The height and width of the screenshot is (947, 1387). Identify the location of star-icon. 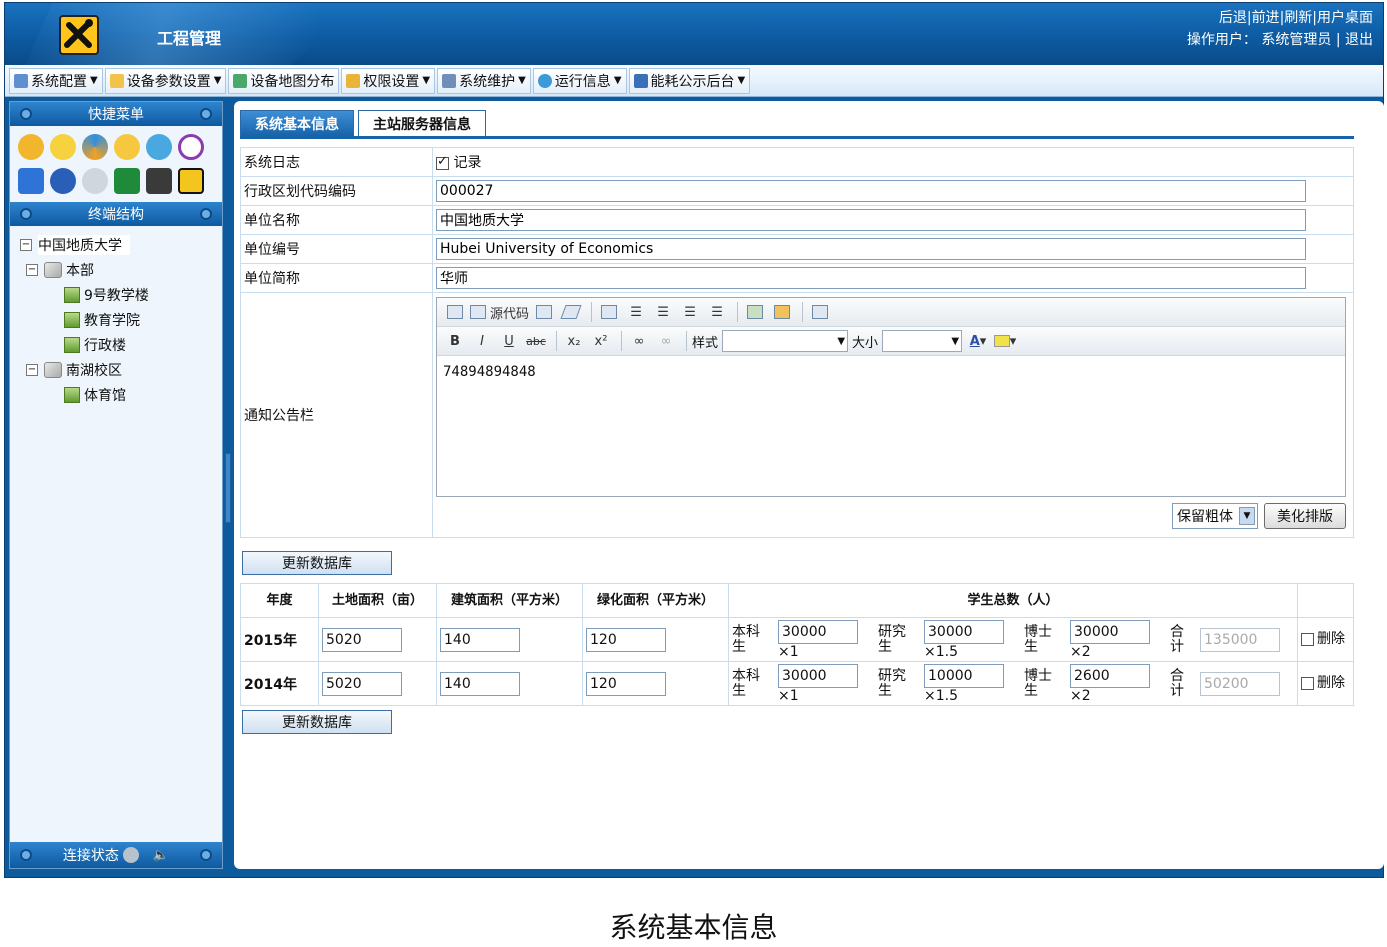
(127, 147).